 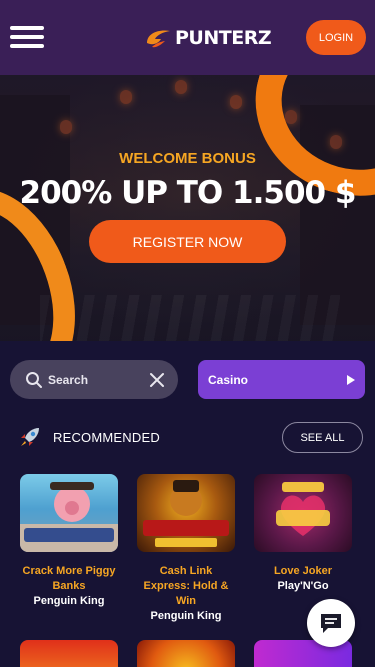 I want to click on logo-text: PUNTERZ, so click(x=223, y=38).